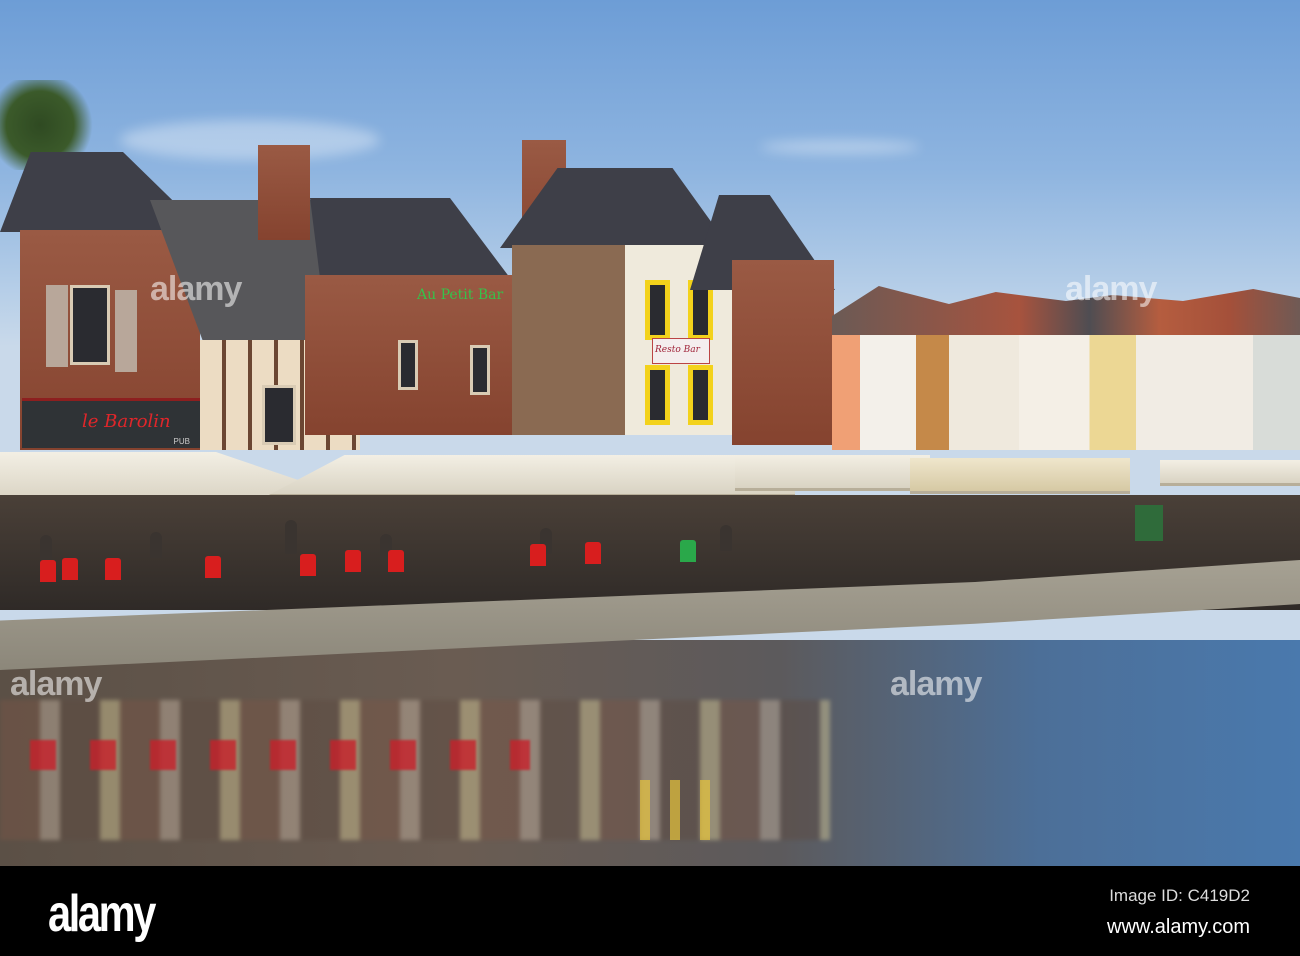 The image size is (1300, 956). What do you see at coordinates (126, 421) in the screenshot?
I see `bar-sign: le Barolin` at bounding box center [126, 421].